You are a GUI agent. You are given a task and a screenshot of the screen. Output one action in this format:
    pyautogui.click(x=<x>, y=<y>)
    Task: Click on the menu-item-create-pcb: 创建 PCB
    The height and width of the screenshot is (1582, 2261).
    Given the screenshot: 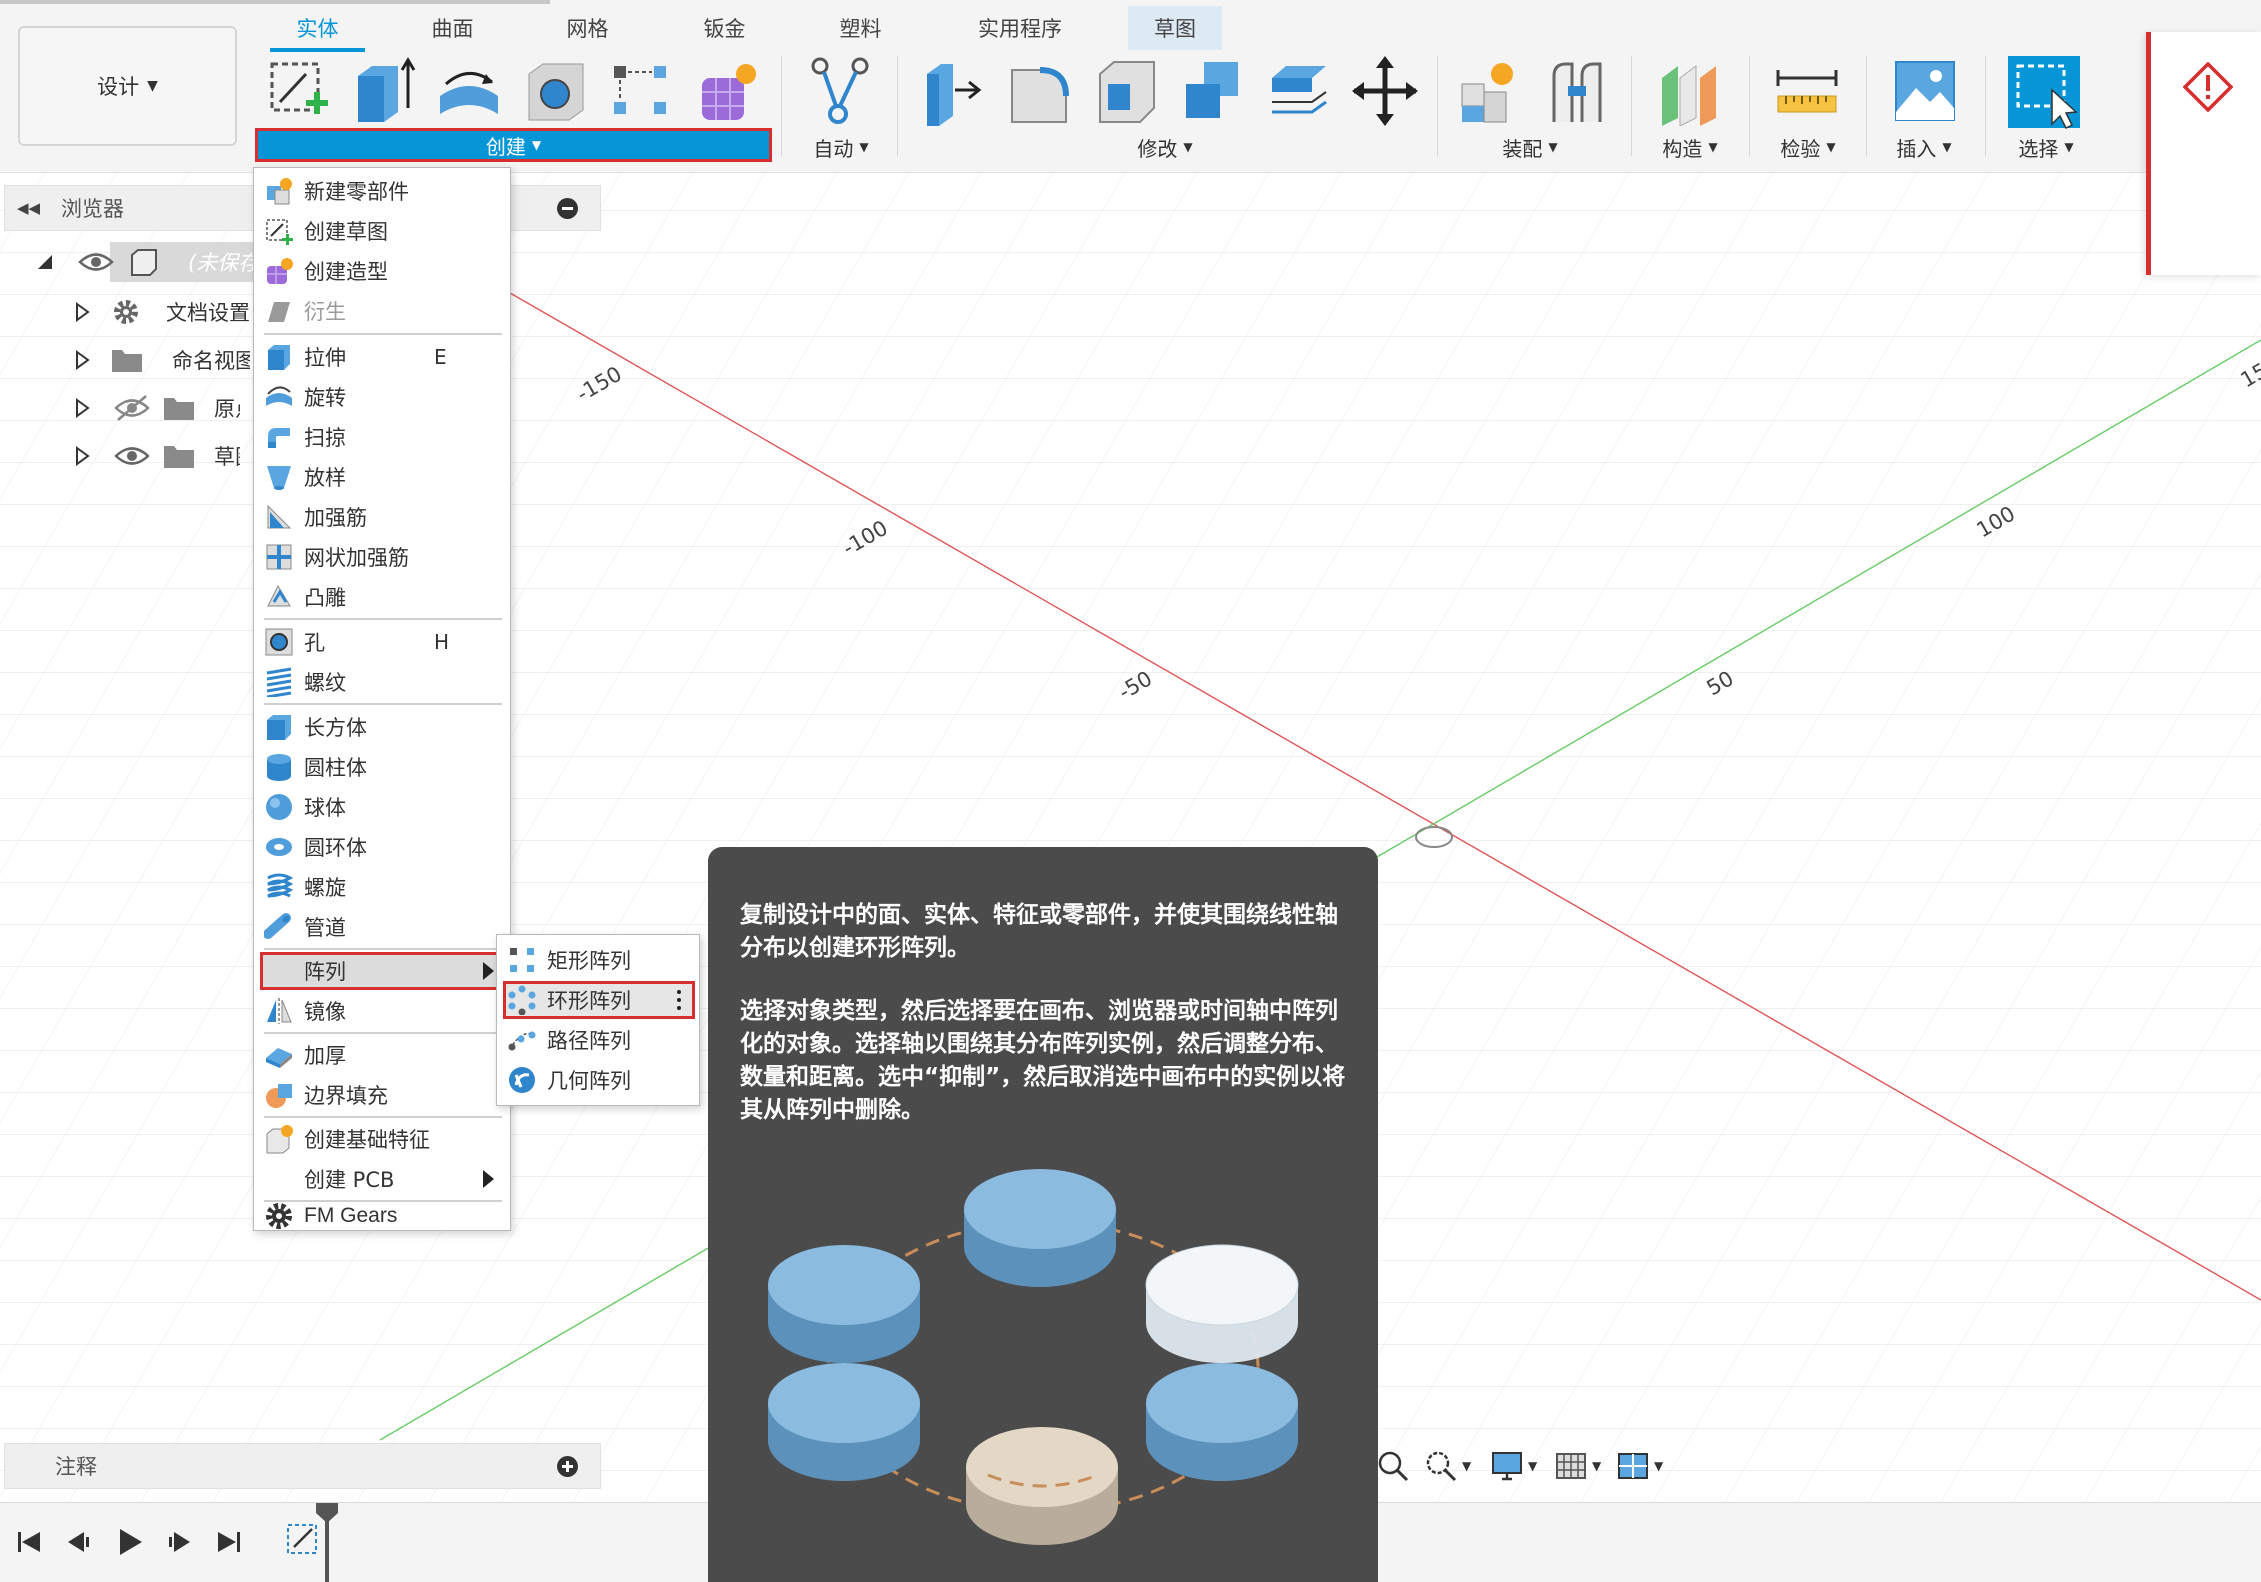 What is the action you would take?
    pyautogui.click(x=382, y=1179)
    